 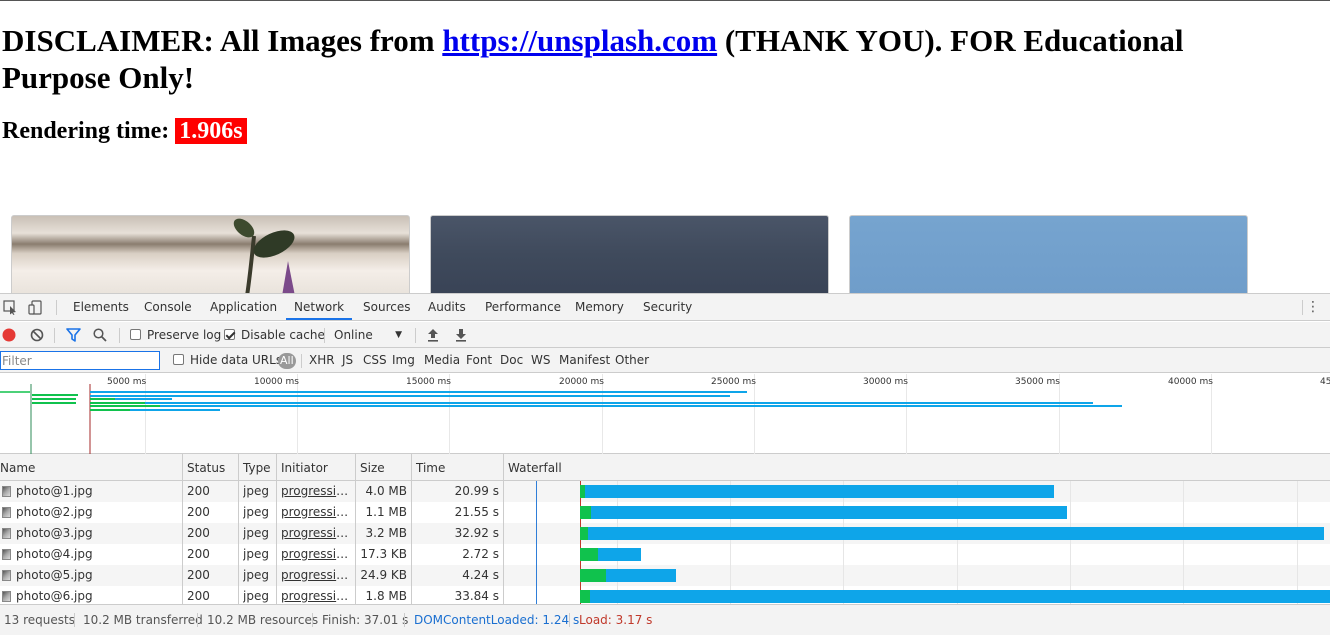 What do you see at coordinates (73, 335) in the screenshot?
I see `filter-icon` at bounding box center [73, 335].